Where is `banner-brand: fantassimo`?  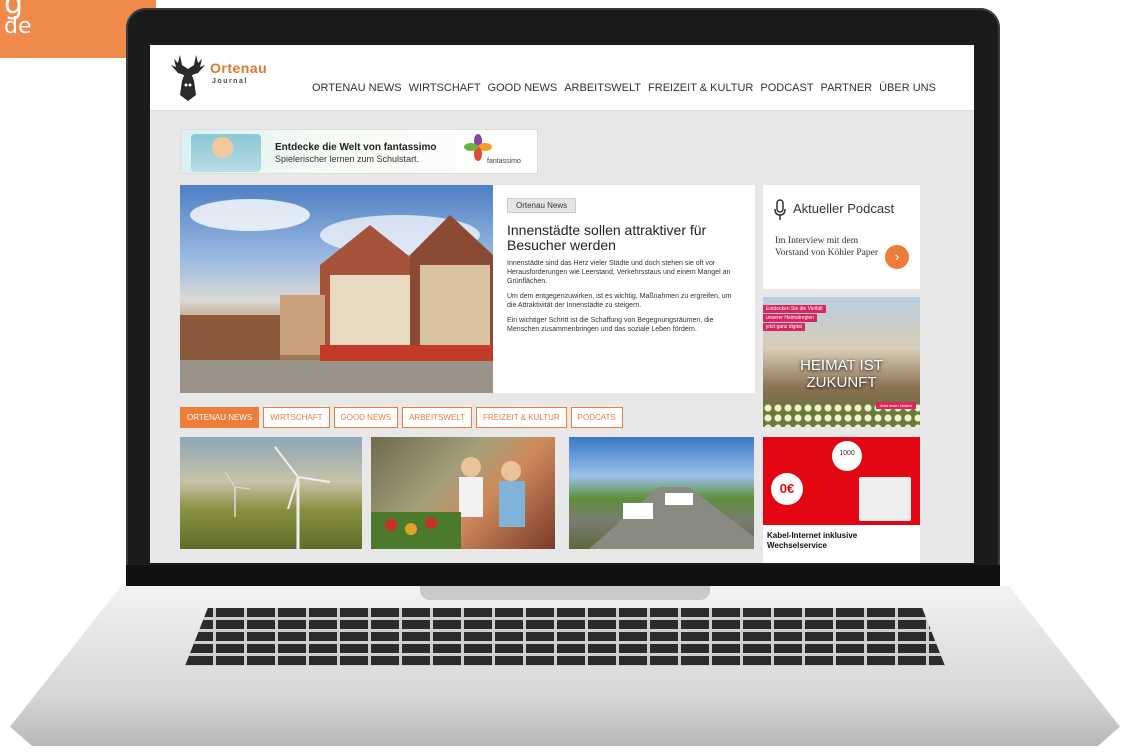 banner-brand: fantassimo is located at coordinates (504, 161).